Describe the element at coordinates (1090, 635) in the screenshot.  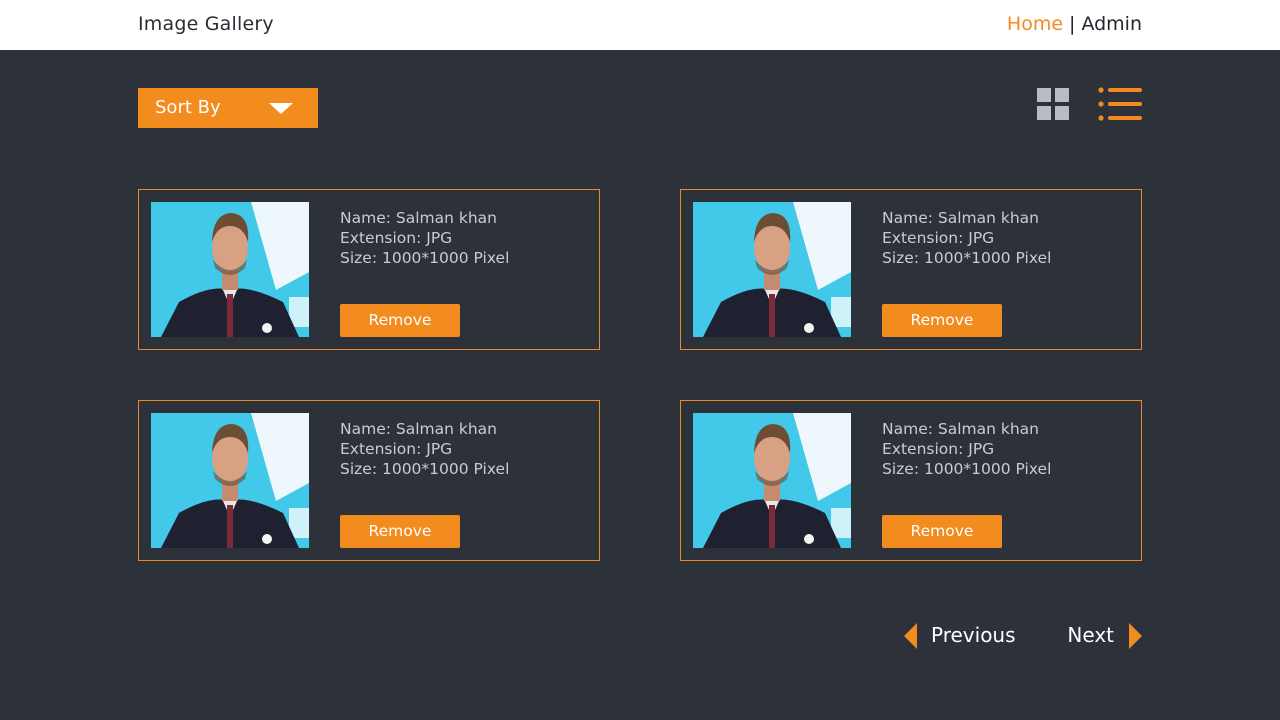
I see `next-label: Next` at that location.